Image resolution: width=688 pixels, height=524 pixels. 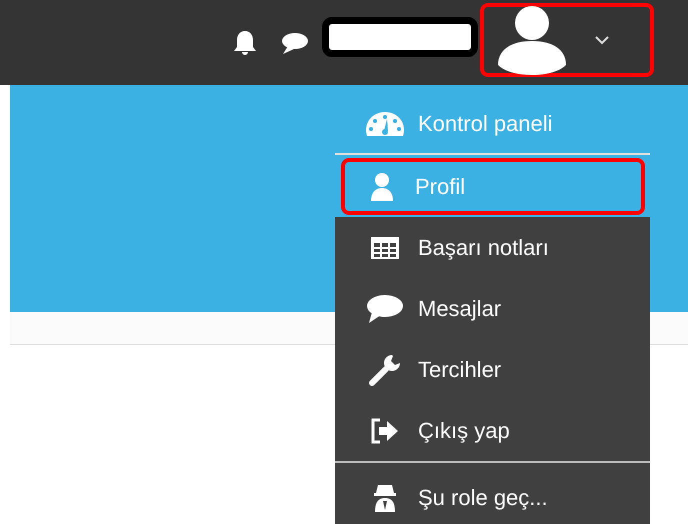 What do you see at coordinates (385, 369) in the screenshot?
I see `wrench-icon` at bounding box center [385, 369].